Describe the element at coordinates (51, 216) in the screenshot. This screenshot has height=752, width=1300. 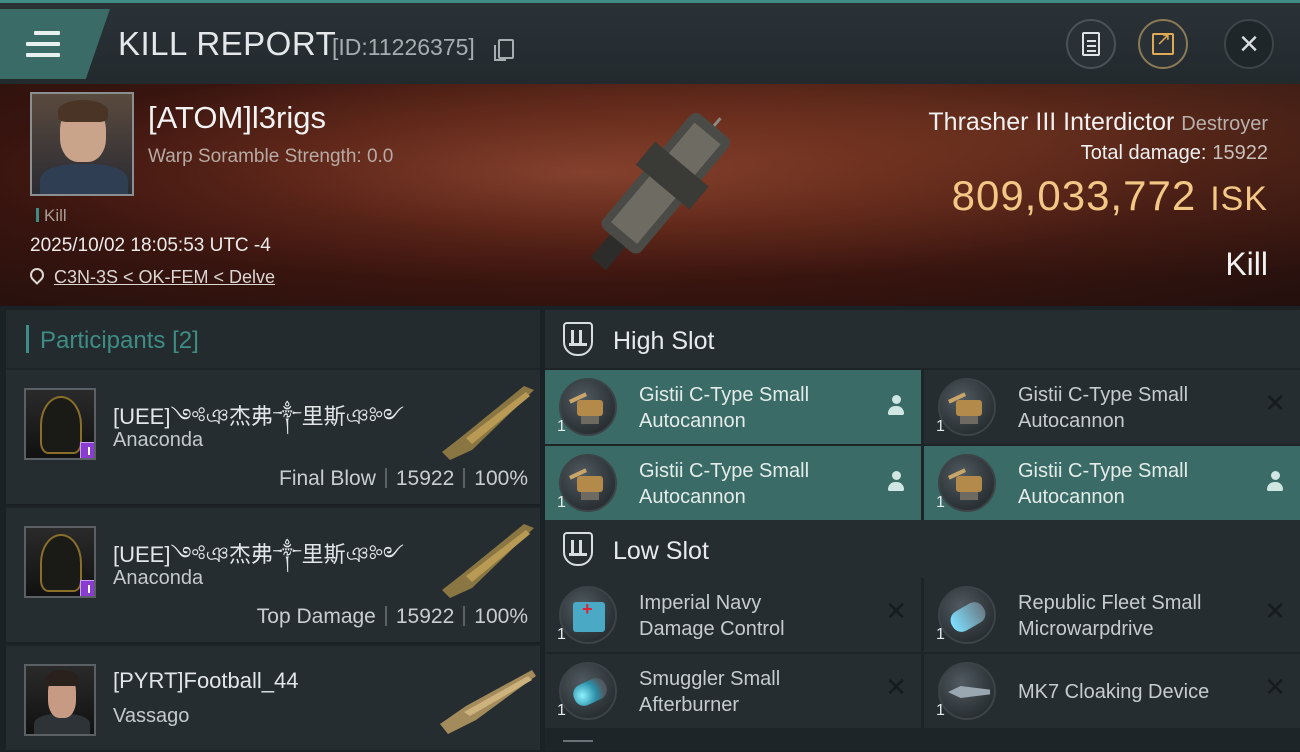
I see `kill-tag: Kill` at that location.